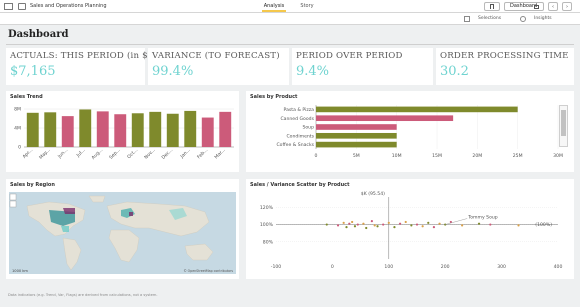 The height and width of the screenshot is (307, 580). I want to click on insights-button: Insights, so click(543, 19).